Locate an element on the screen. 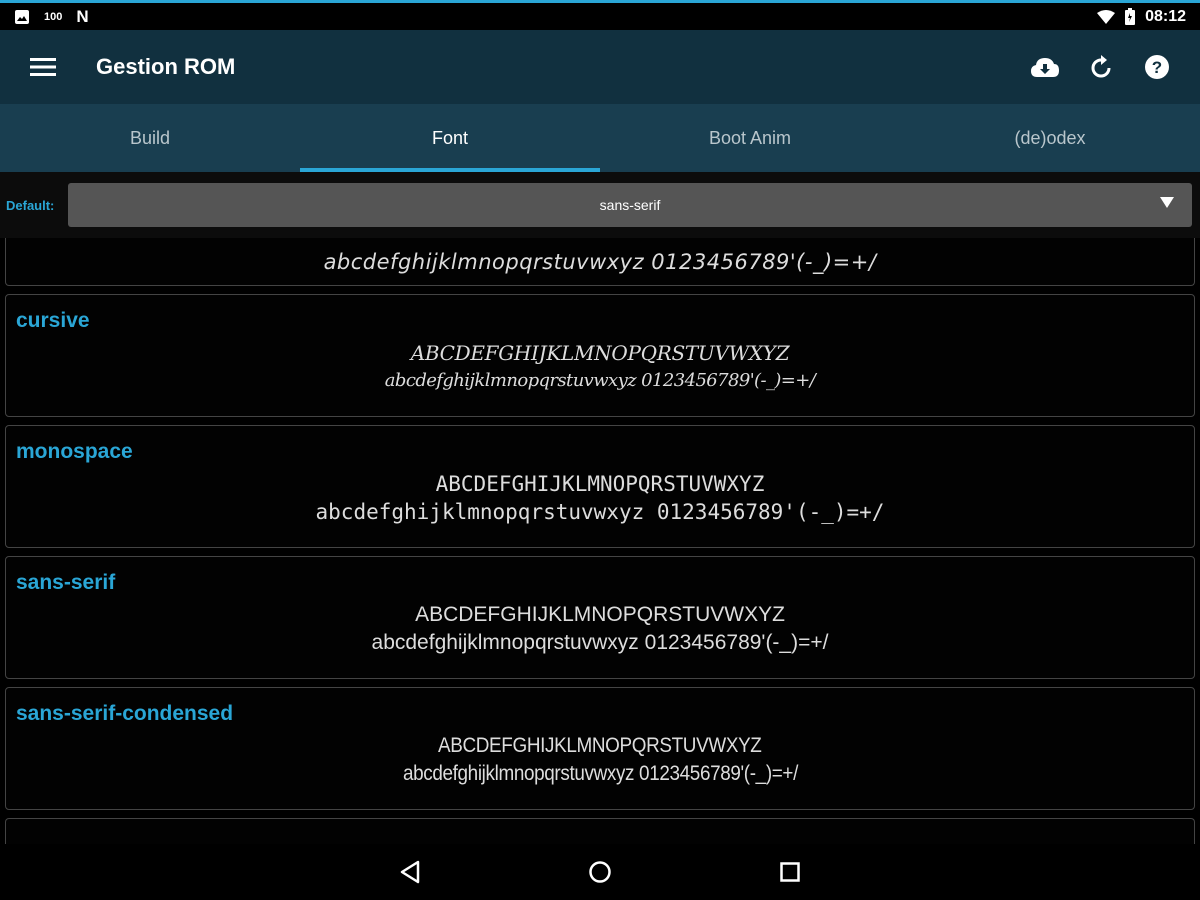 The height and width of the screenshot is (900, 1200). default-font-select: sans-serif is located at coordinates (630, 205).